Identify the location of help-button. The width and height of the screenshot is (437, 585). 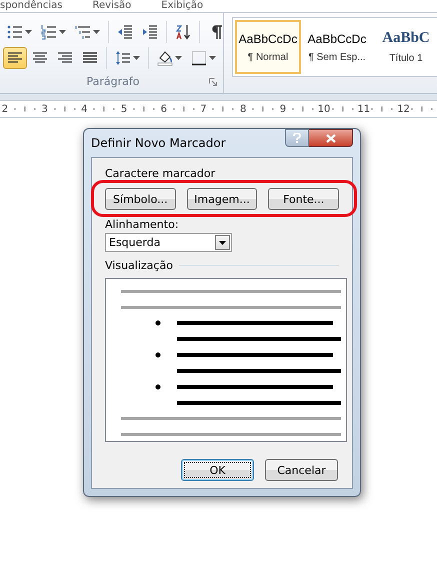
(297, 138).